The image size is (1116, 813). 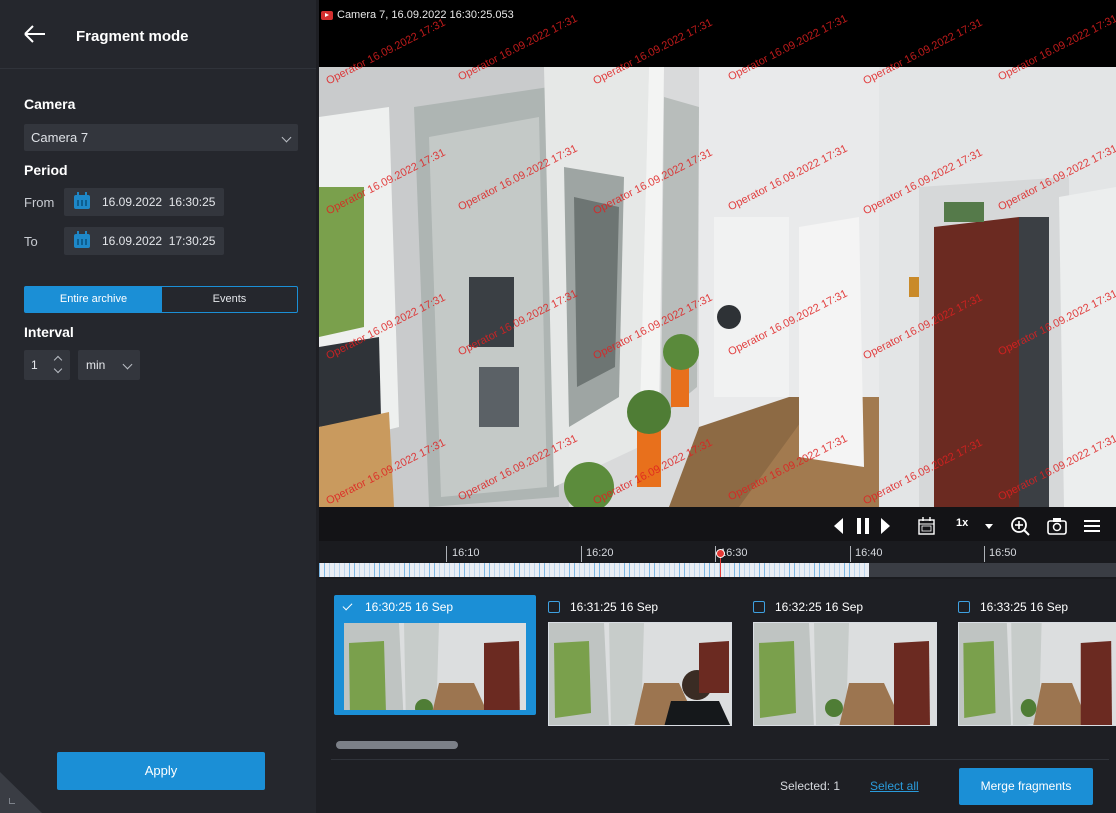 What do you see at coordinates (466, 553) in the screenshot?
I see `timeline-label: 16:10` at bounding box center [466, 553].